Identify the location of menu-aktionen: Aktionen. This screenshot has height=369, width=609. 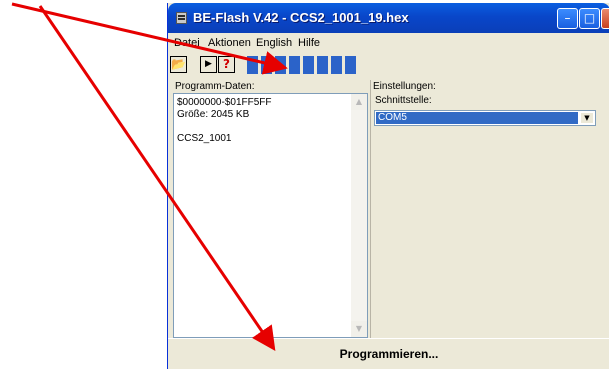
(229, 43).